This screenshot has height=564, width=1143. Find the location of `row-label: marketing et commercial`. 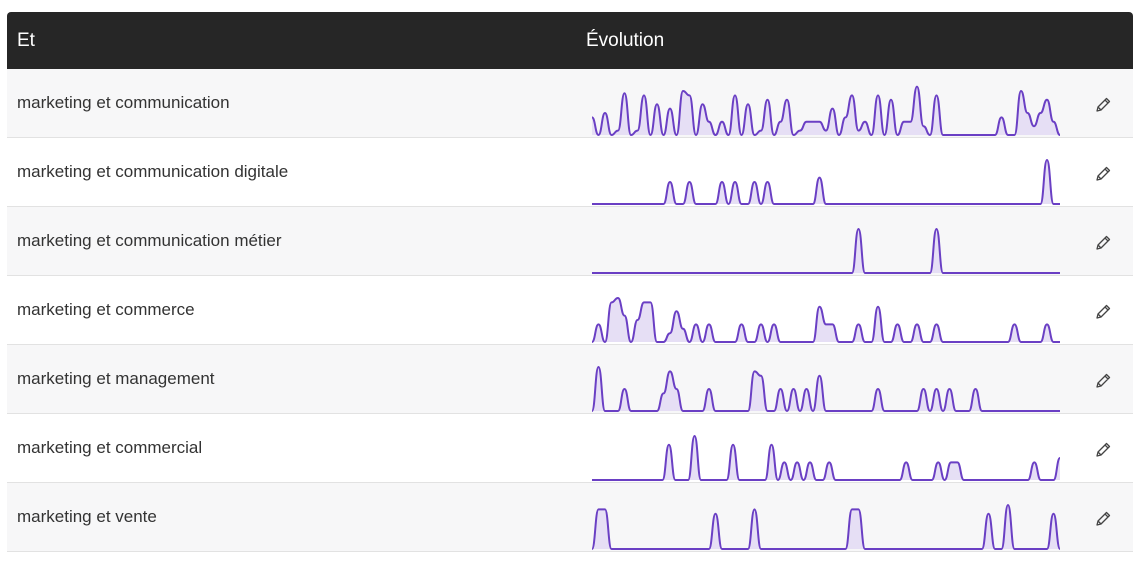

row-label: marketing et commercial is located at coordinates (110, 447).